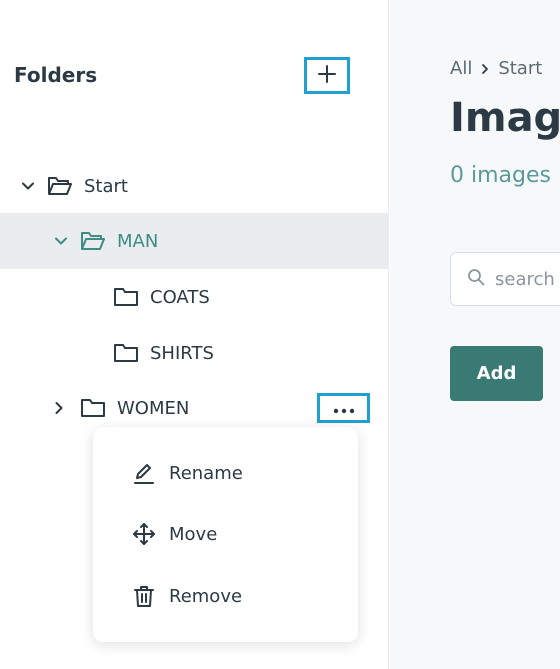 The image size is (560, 669). I want to click on tree-item-coats: COATS, so click(194, 297).